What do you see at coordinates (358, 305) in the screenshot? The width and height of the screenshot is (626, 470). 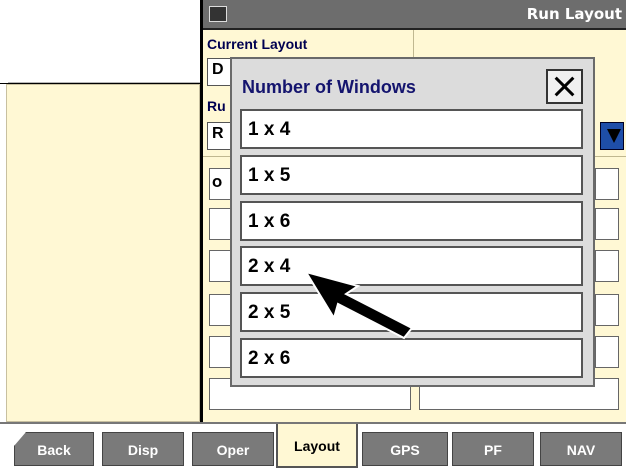 I see `pointer-arrow-icon` at bounding box center [358, 305].